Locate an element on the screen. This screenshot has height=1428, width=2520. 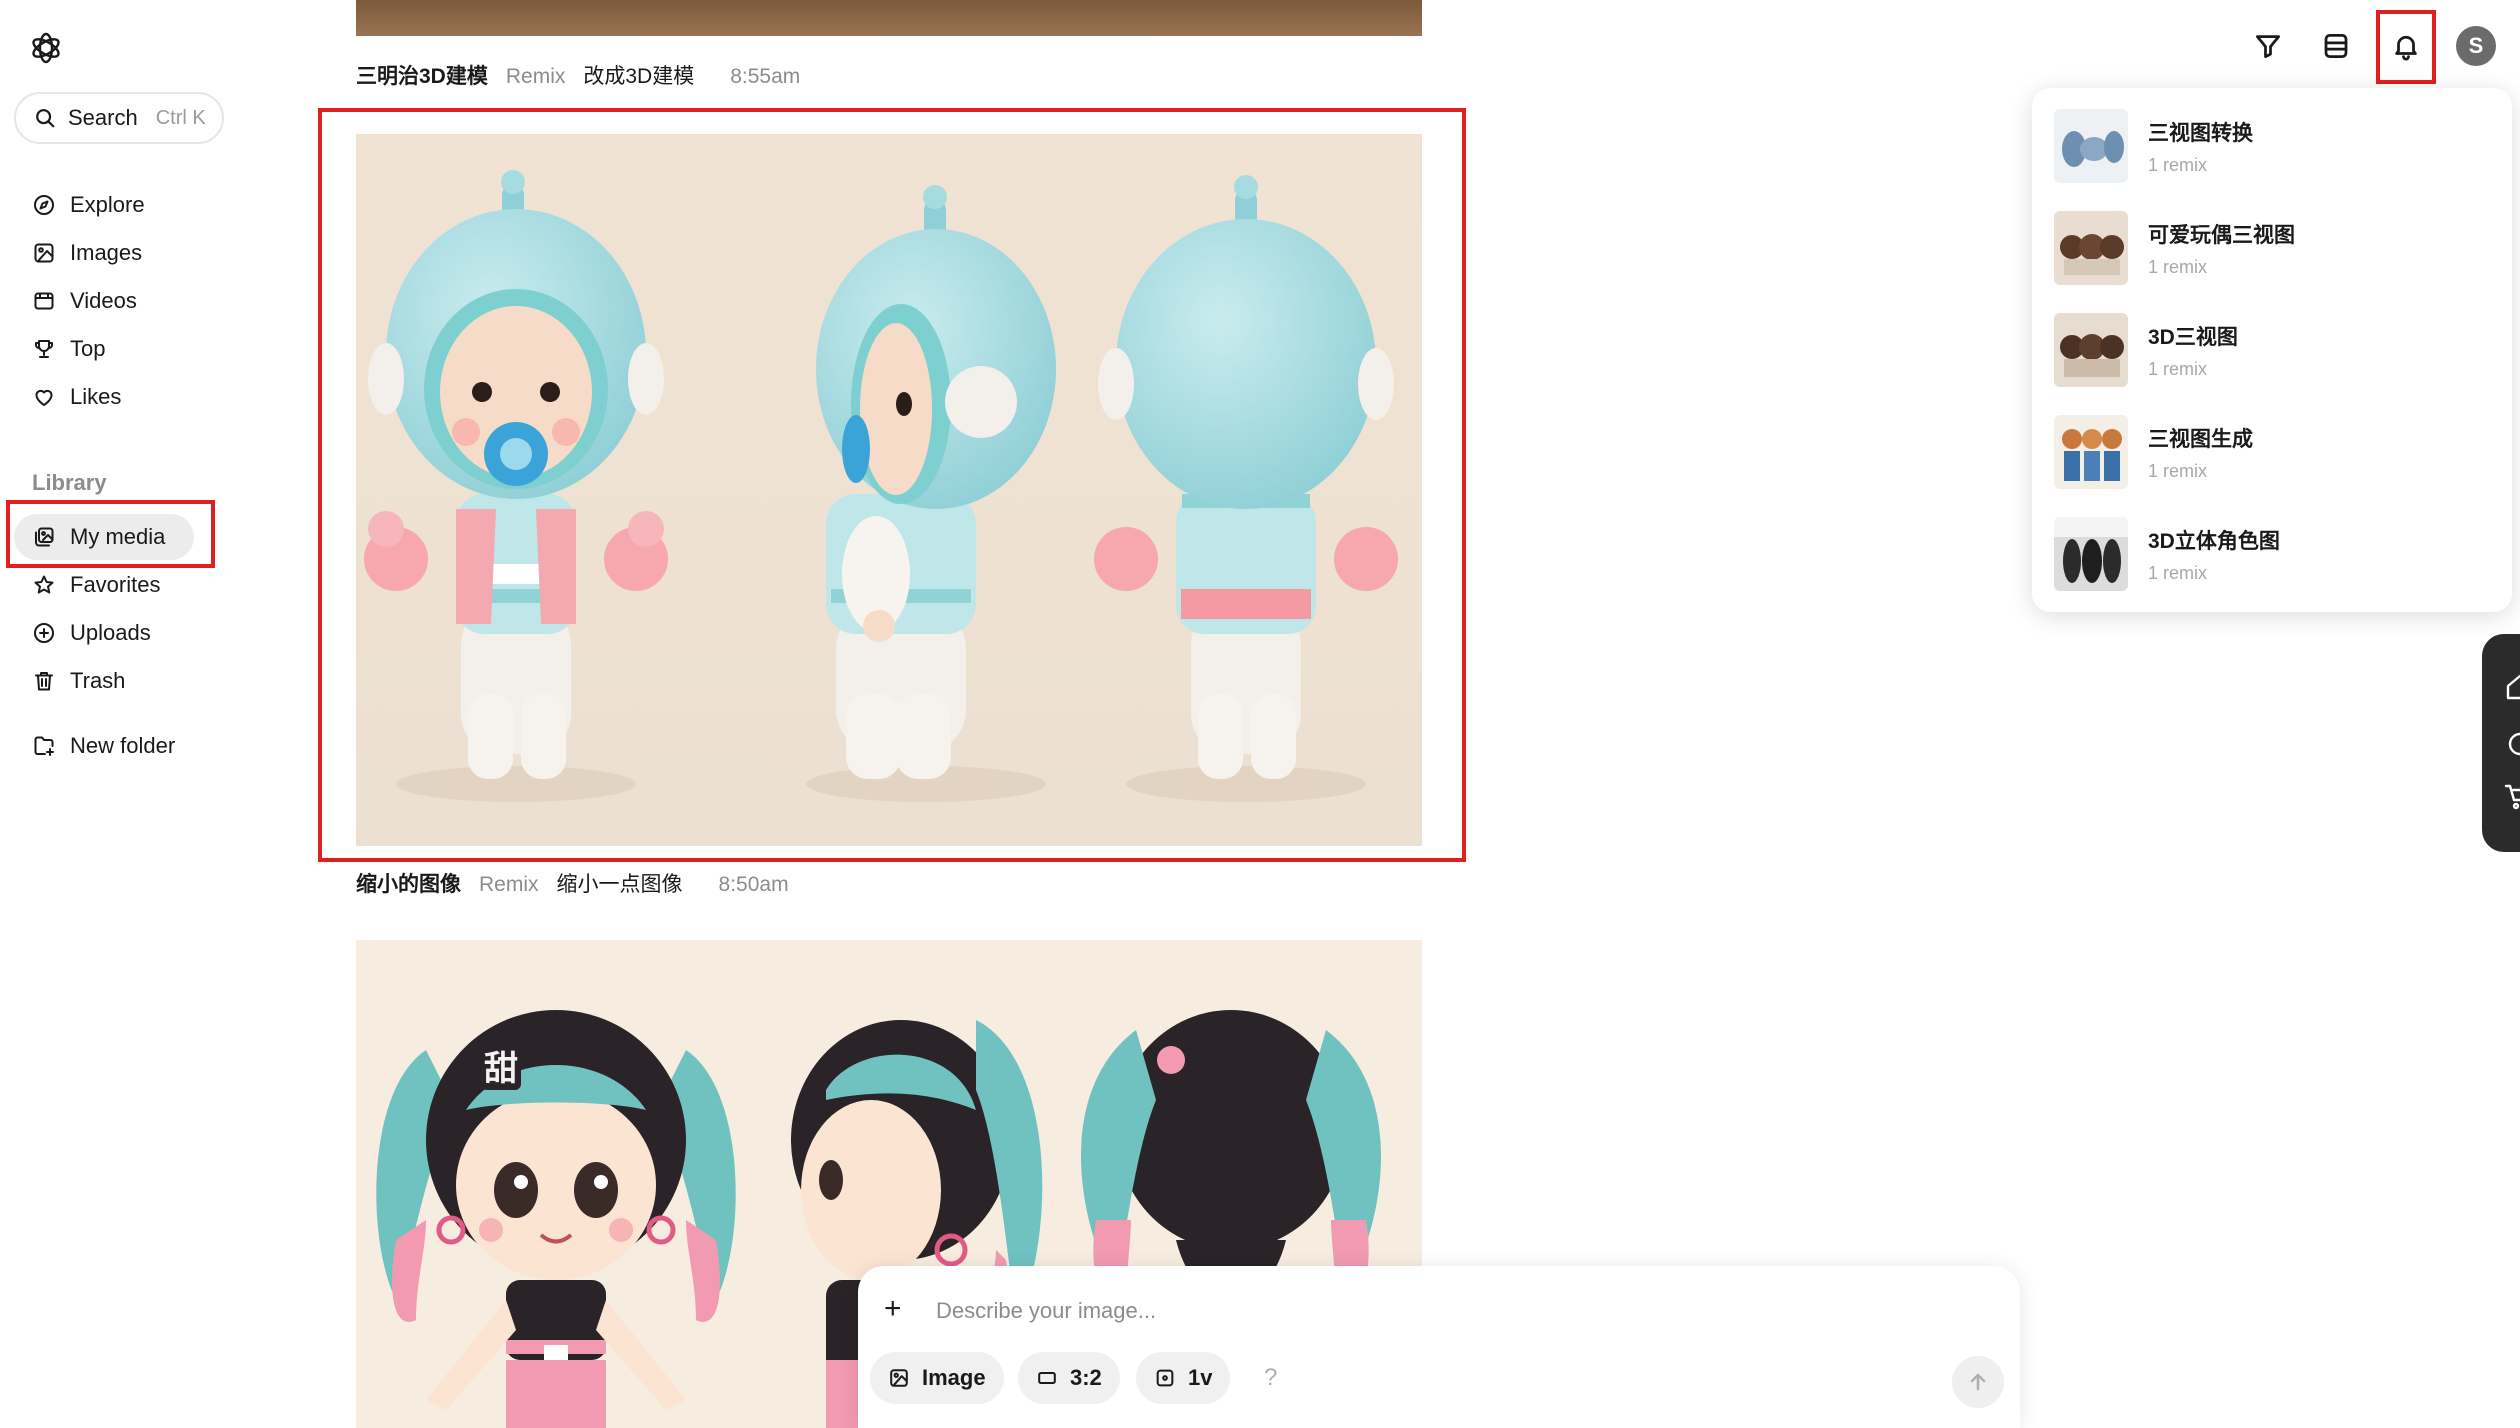
layers-icon is located at coordinates (2336, 46).